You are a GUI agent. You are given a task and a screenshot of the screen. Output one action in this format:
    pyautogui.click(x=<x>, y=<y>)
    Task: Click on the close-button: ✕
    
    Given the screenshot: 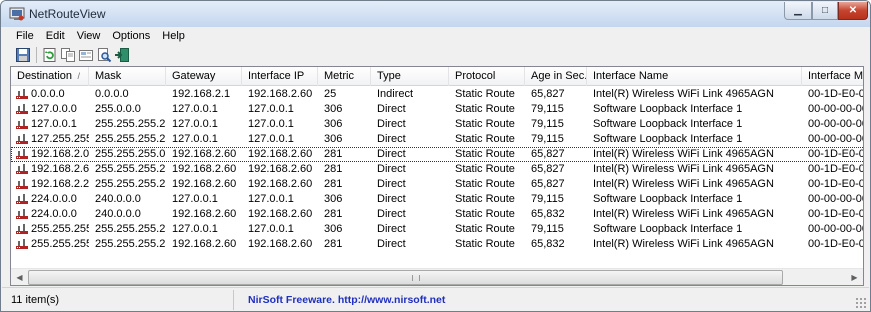 What is the action you would take?
    pyautogui.click(x=853, y=11)
    